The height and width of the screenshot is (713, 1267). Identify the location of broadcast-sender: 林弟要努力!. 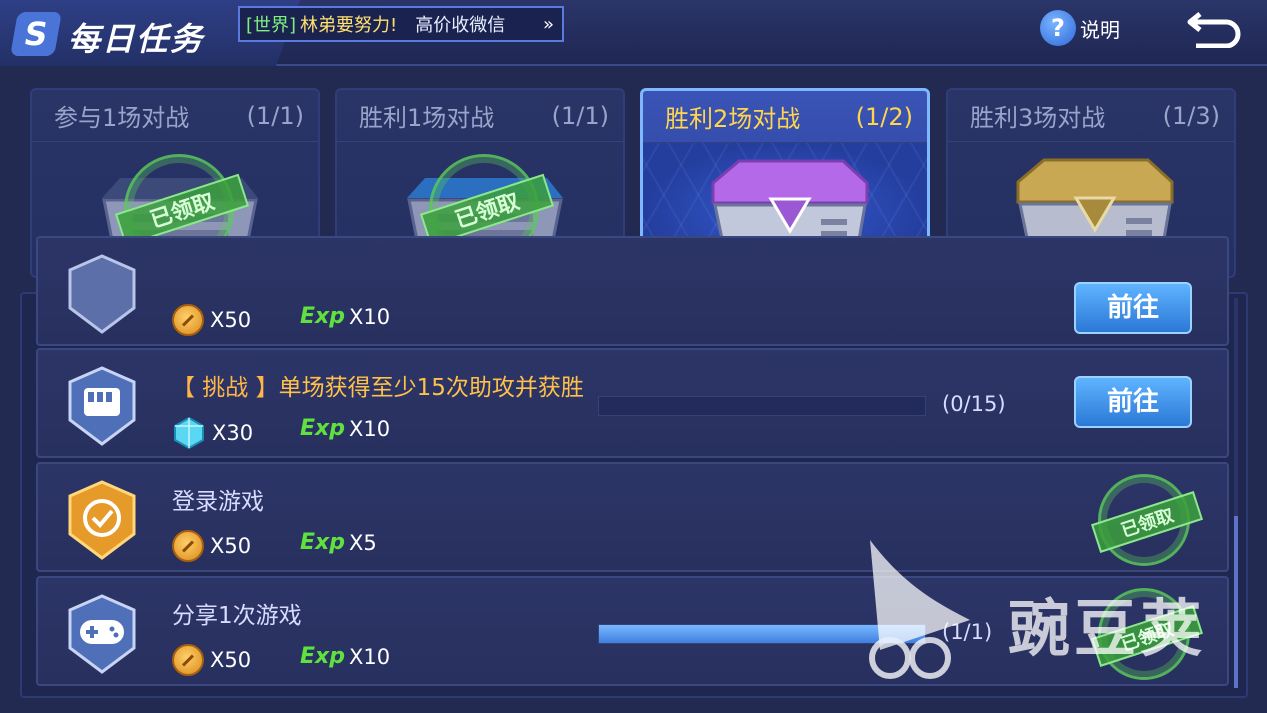
(349, 25).